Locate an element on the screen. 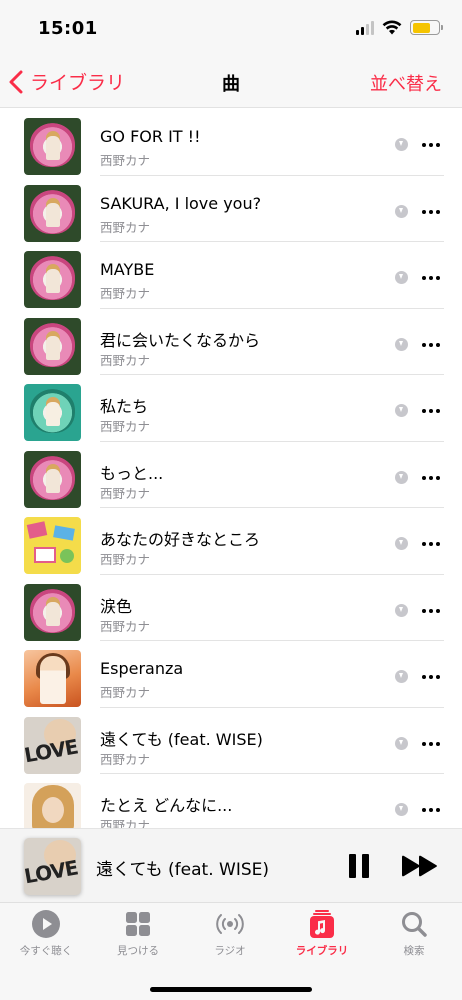 The height and width of the screenshot is (1000, 462). song-title: 君に会いたくなるから is located at coordinates (180, 340).